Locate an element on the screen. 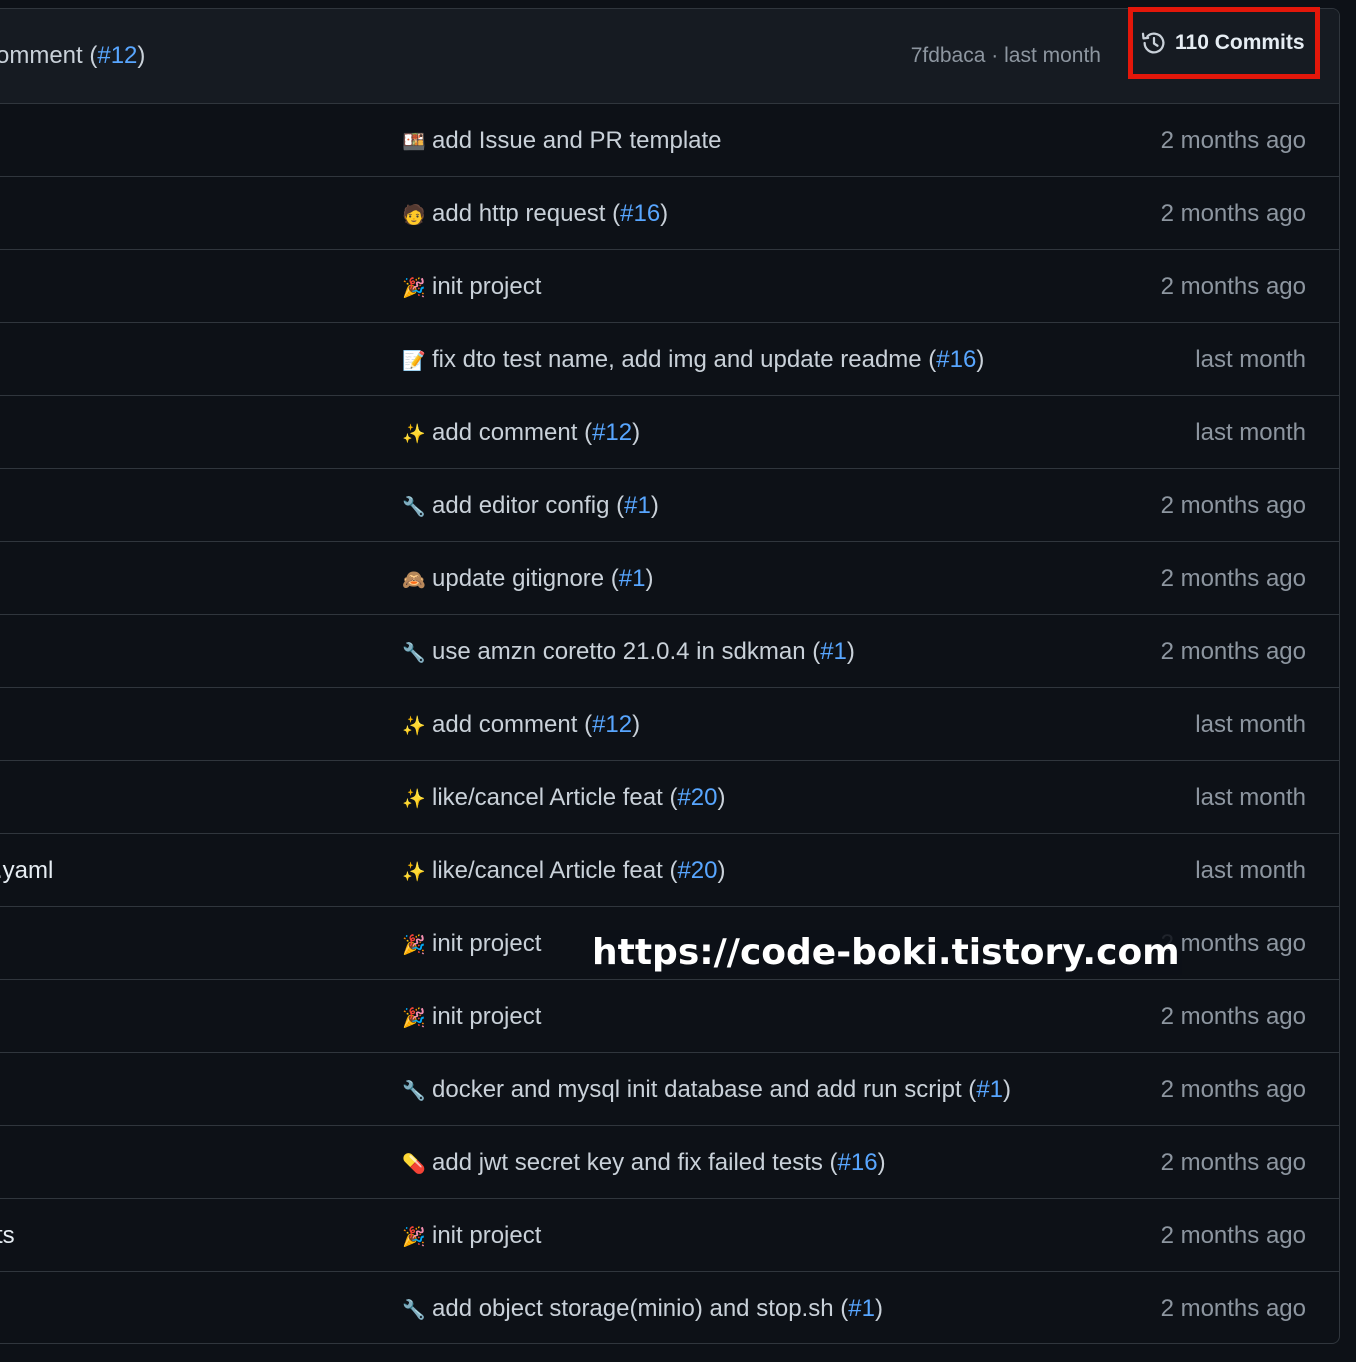 This screenshot has width=1356, height=1362. commit-hash: 7fdbaca is located at coordinates (948, 55).